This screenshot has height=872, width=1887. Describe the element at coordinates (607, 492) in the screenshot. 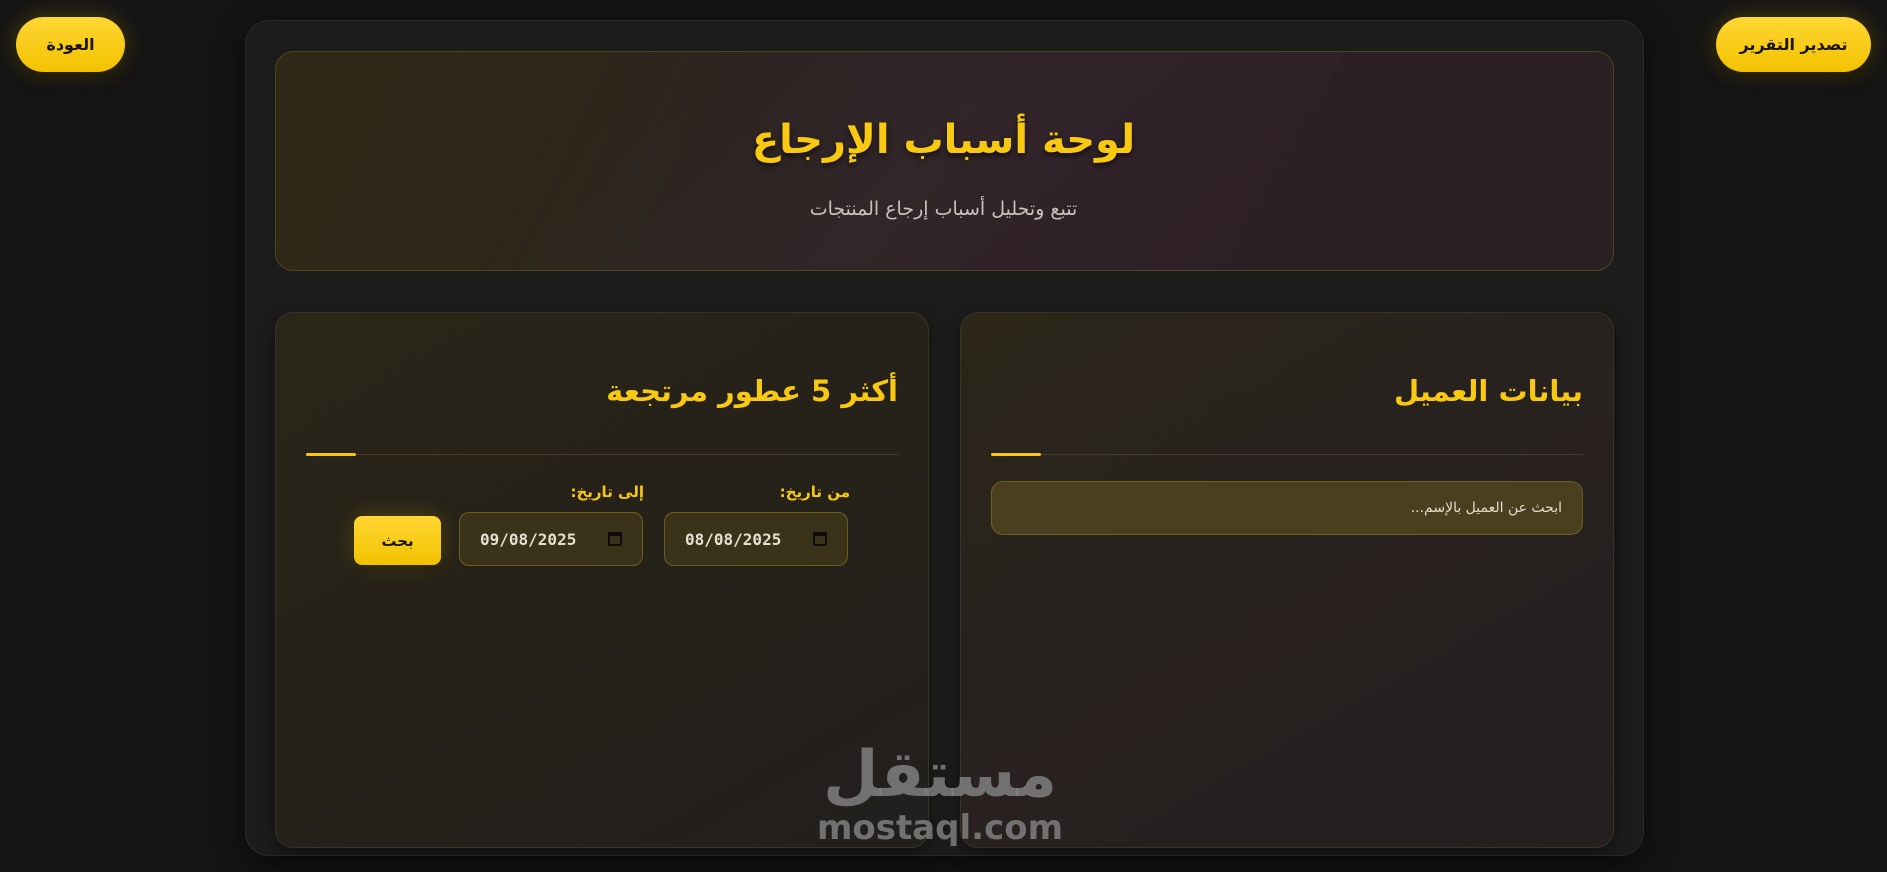

I see `to-date-label: إلى تاريخ:` at that location.